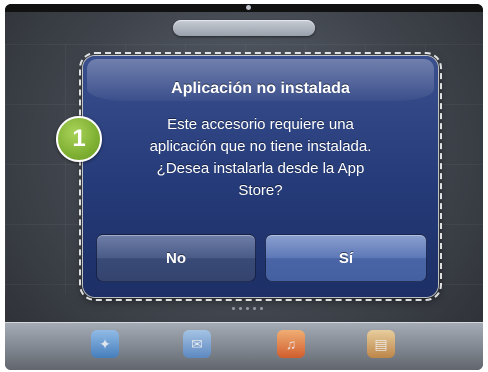 This screenshot has height=372, width=488. What do you see at coordinates (244, 28) in the screenshot?
I see `search-bar` at bounding box center [244, 28].